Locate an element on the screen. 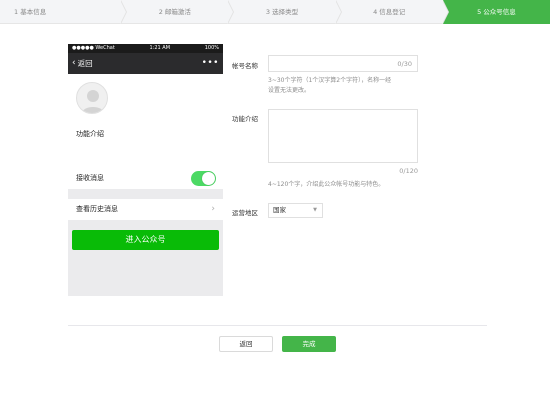 The width and height of the screenshot is (550, 401). step-4: 4 信息登记 is located at coordinates (392, 12).